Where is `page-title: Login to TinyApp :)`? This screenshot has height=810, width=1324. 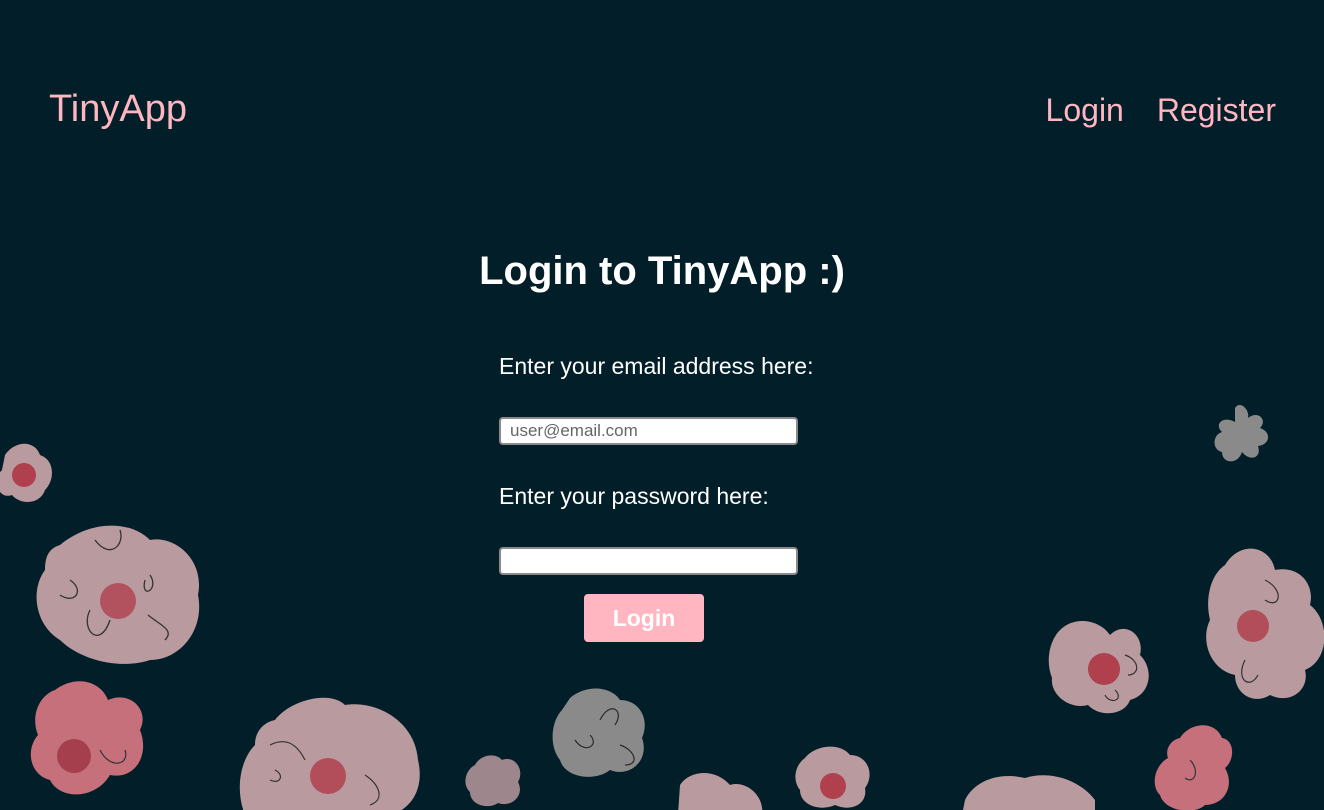
page-title: Login to TinyApp :) is located at coordinates (662, 271).